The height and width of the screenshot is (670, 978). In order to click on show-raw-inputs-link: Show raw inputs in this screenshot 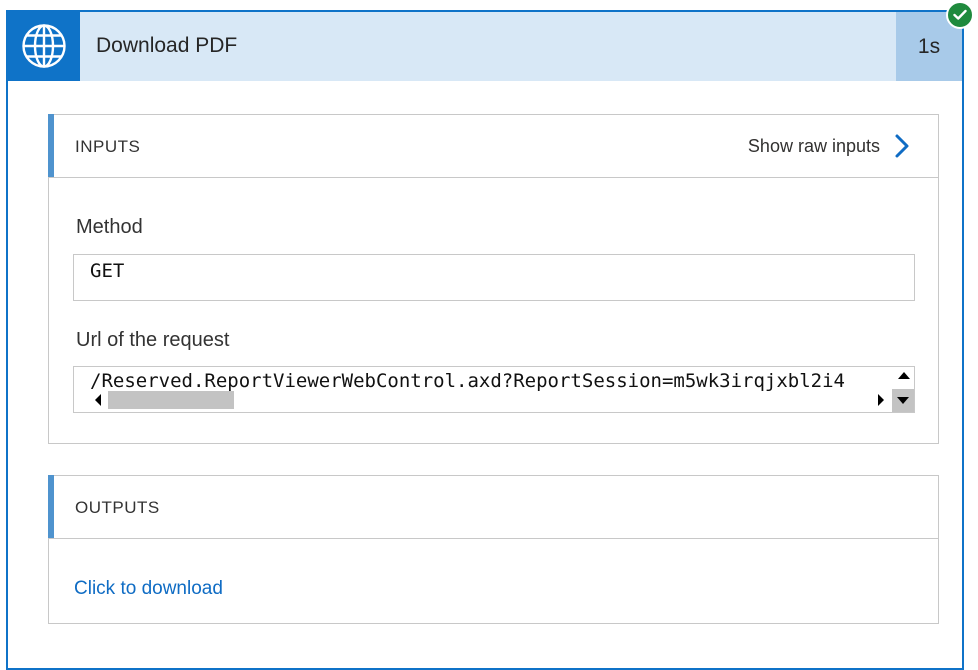, I will do `click(829, 146)`.